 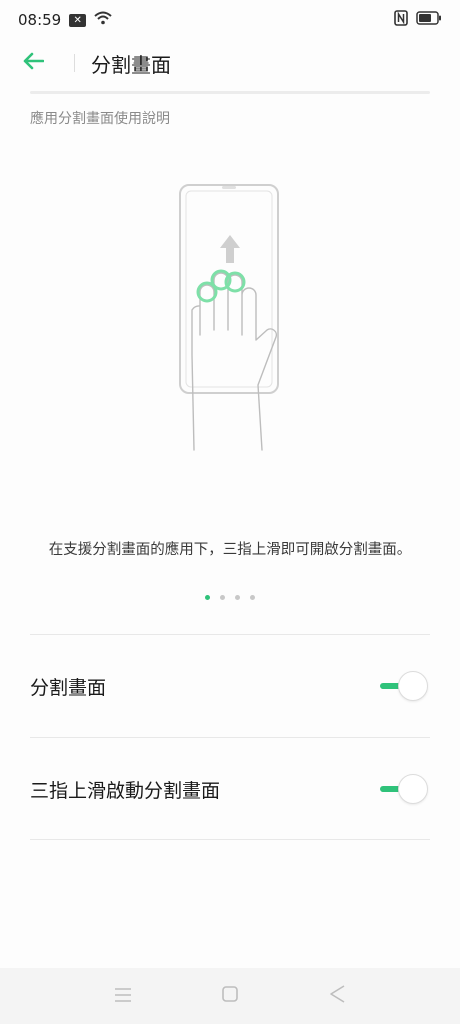 I want to click on section-caption: 應用分割畫面使用說明, so click(x=100, y=119).